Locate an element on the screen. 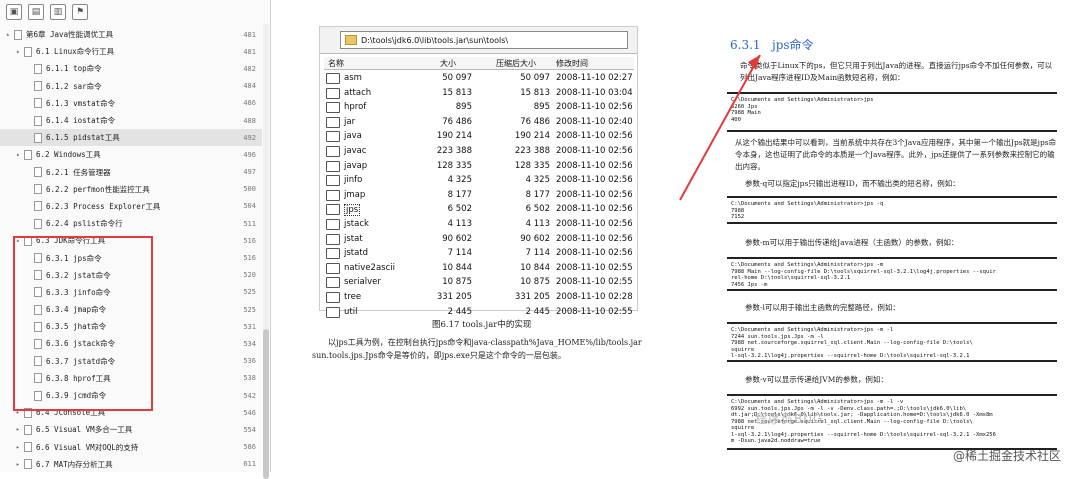 This screenshot has width=1080, height=479. toc-page-number: 492 is located at coordinates (249, 137).